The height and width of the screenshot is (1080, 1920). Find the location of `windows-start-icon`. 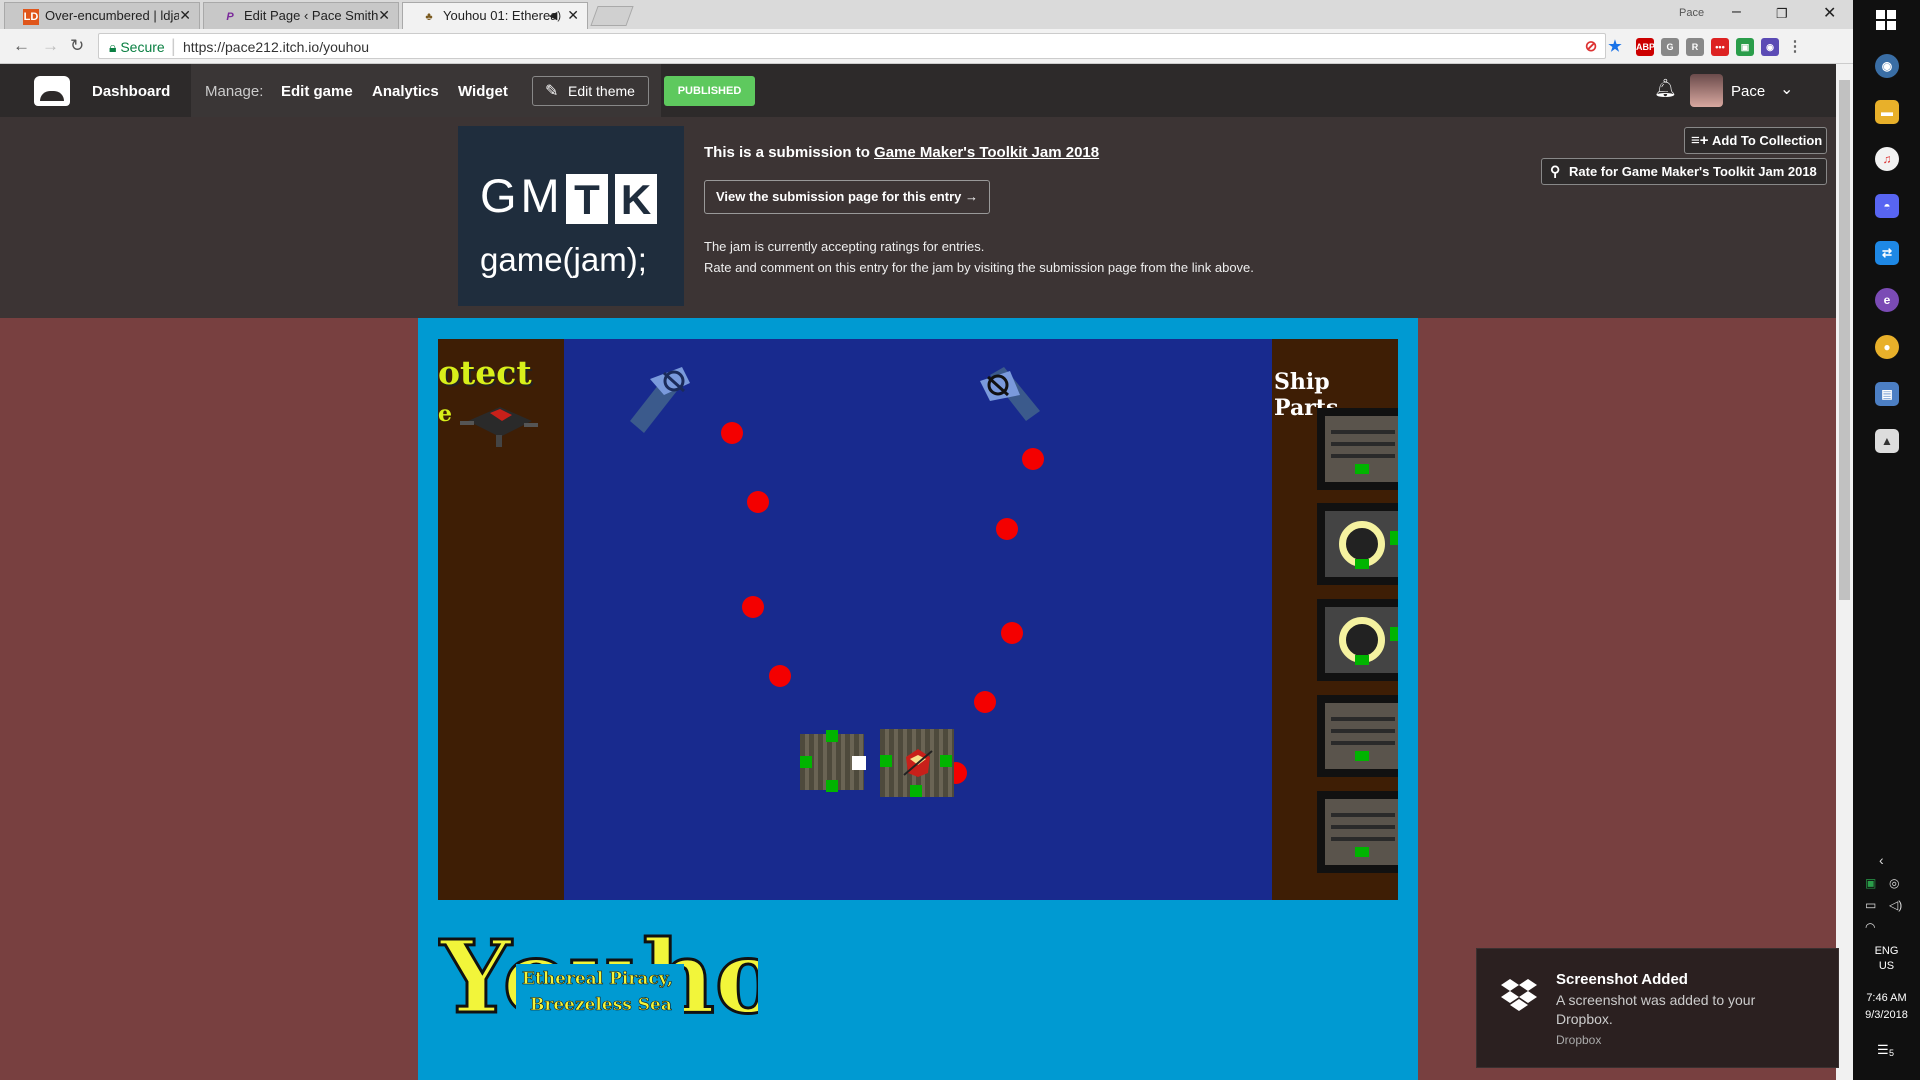

windows-start-icon is located at coordinates (1886, 20).